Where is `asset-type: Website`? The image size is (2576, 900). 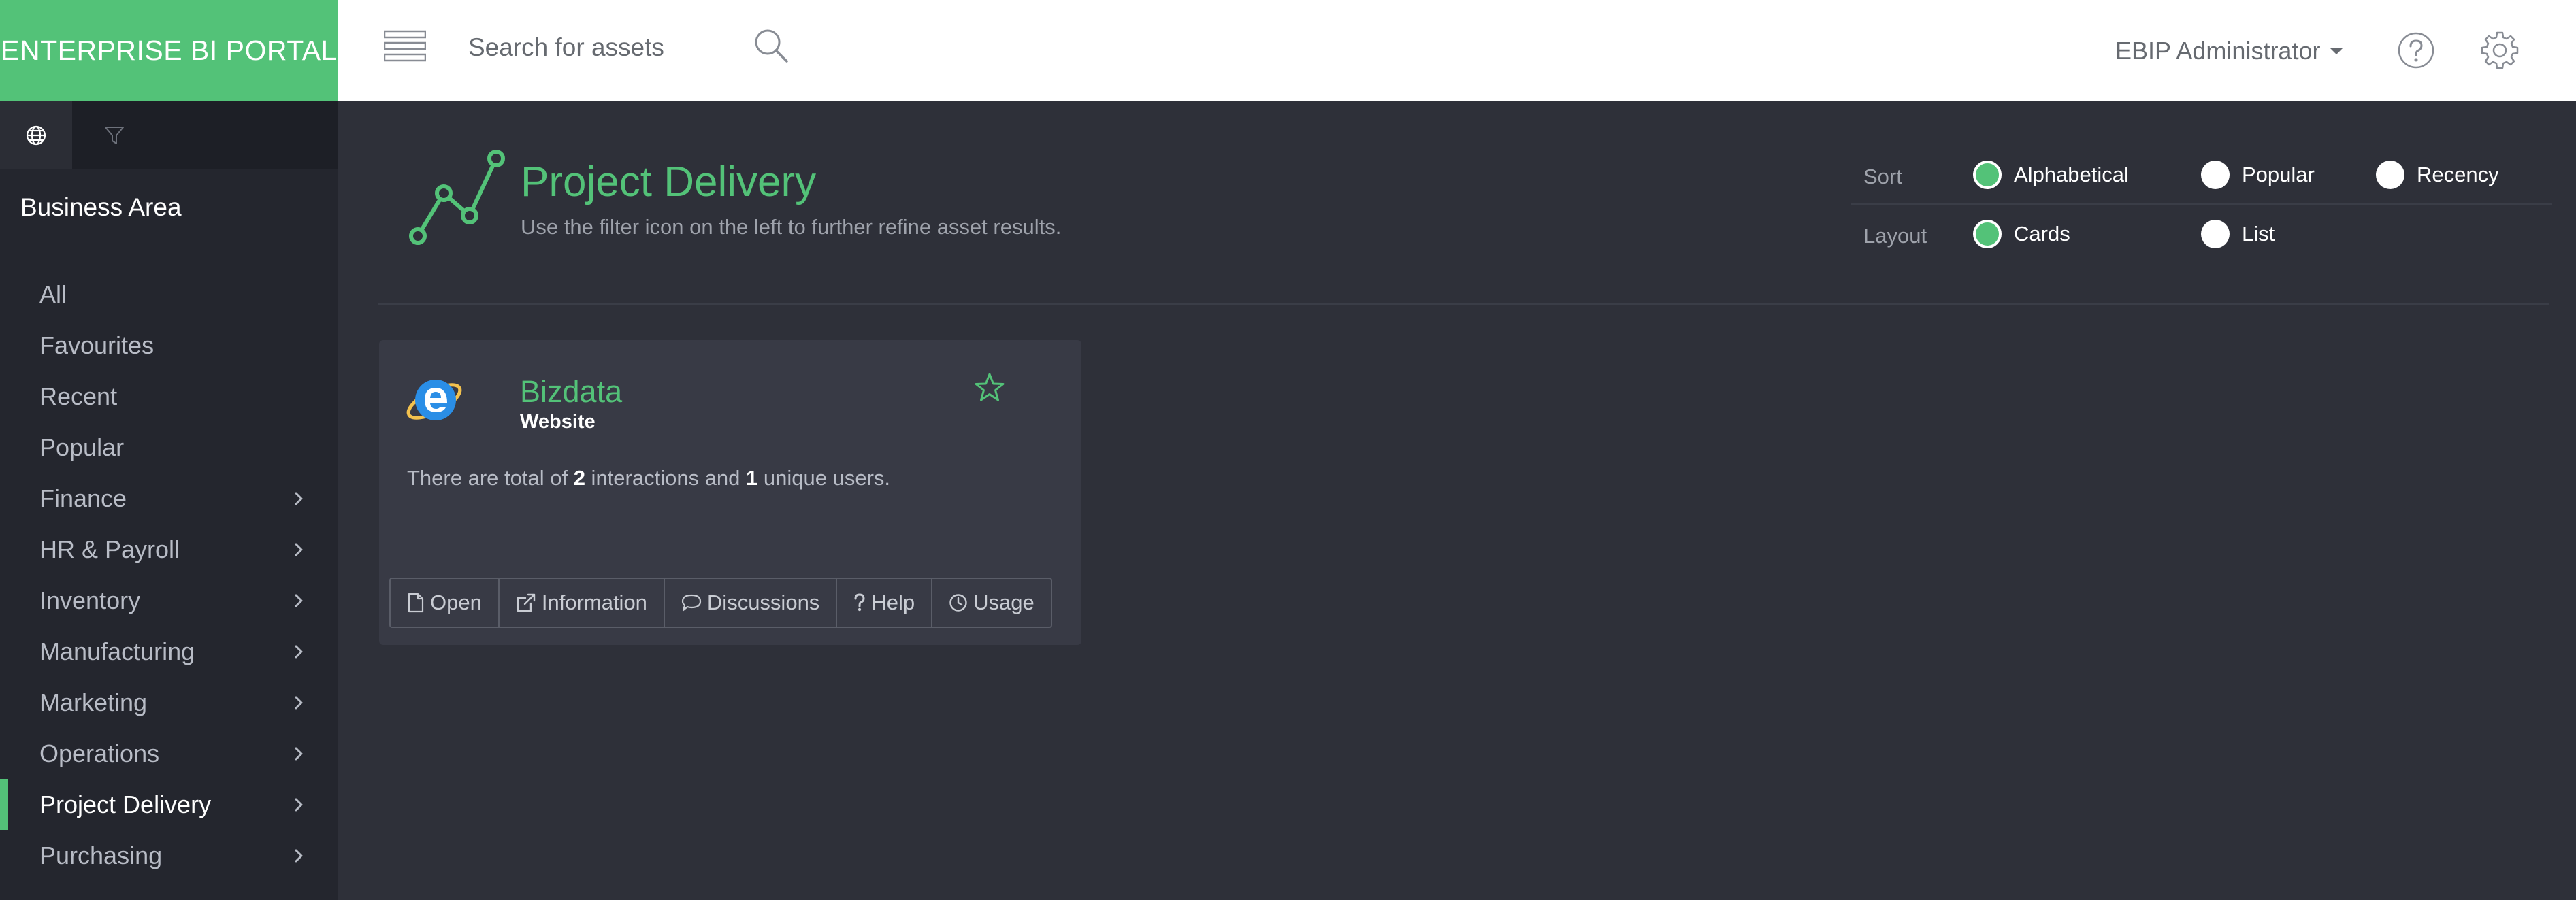
asset-type: Website is located at coordinates (558, 422).